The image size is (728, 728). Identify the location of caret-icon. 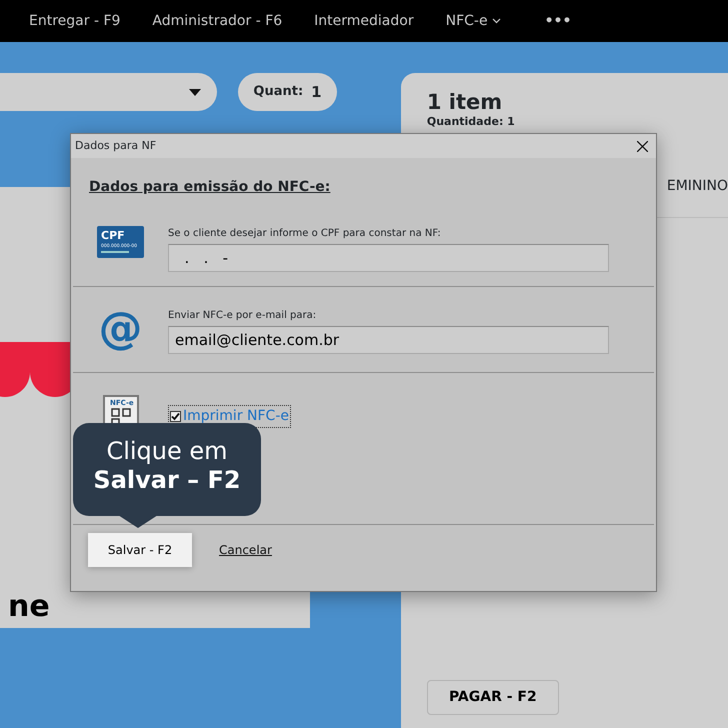
(195, 92).